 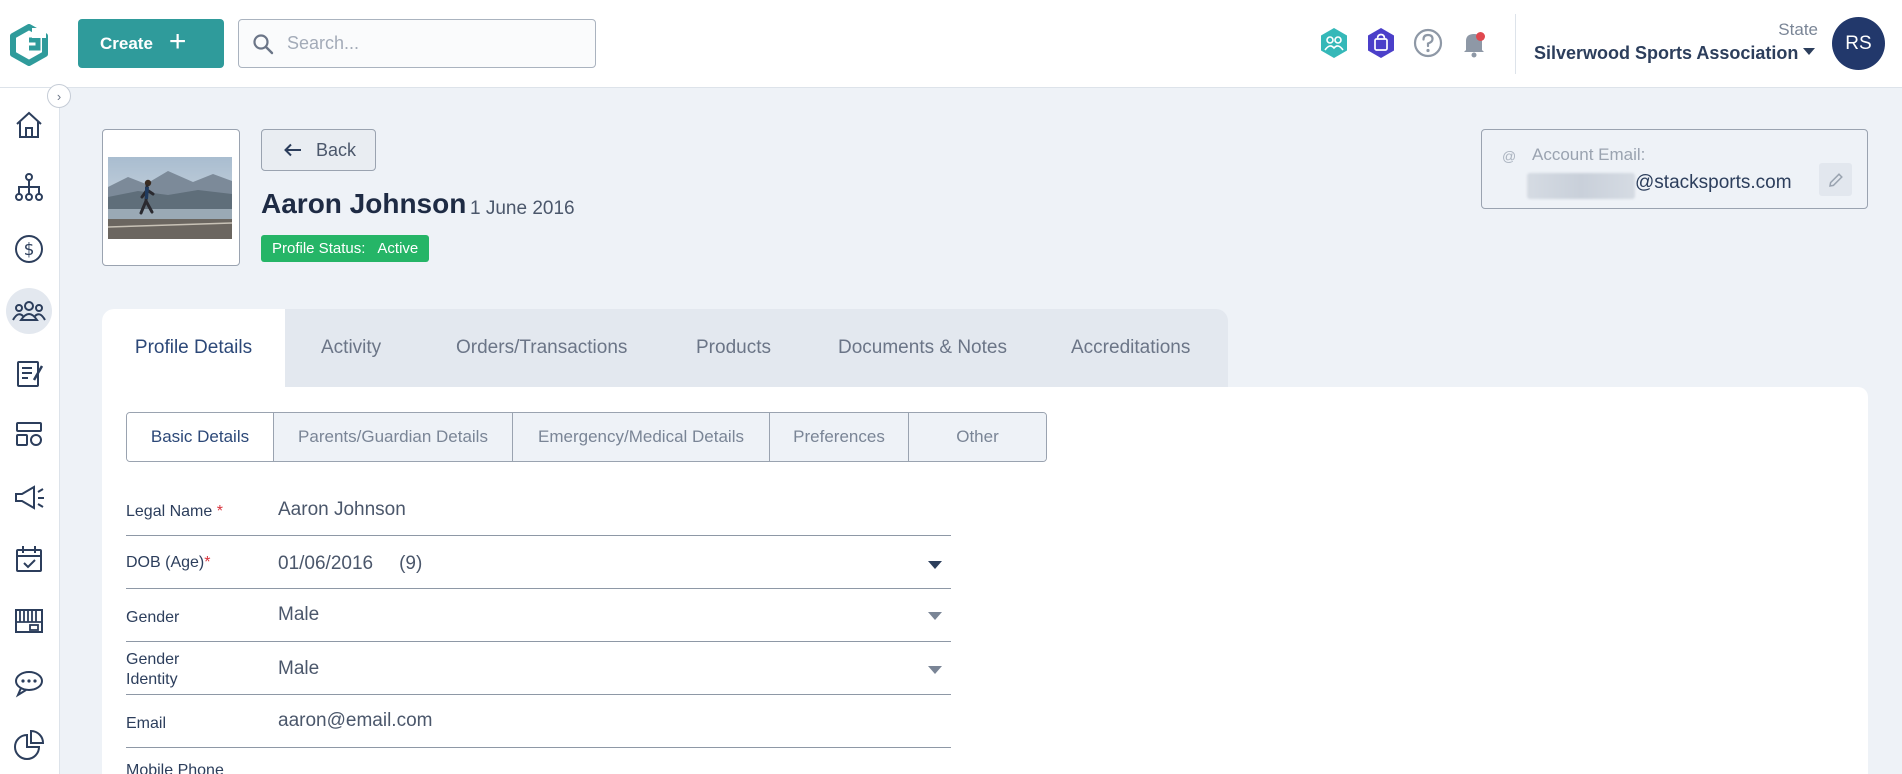 I want to click on pencil-icon, so click(x=1835, y=179).